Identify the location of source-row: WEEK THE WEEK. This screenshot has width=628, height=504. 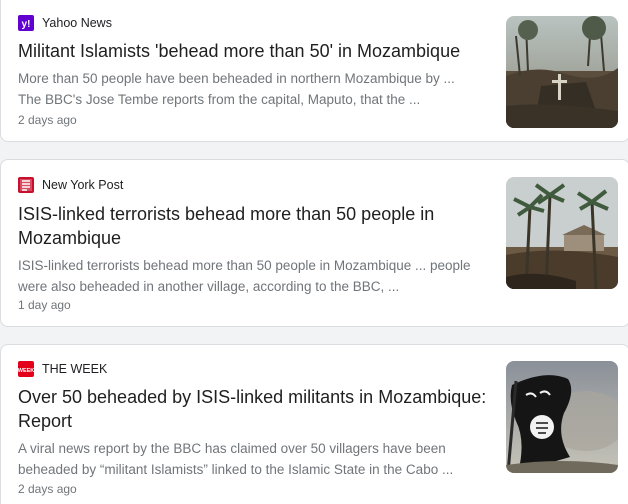
(62, 369).